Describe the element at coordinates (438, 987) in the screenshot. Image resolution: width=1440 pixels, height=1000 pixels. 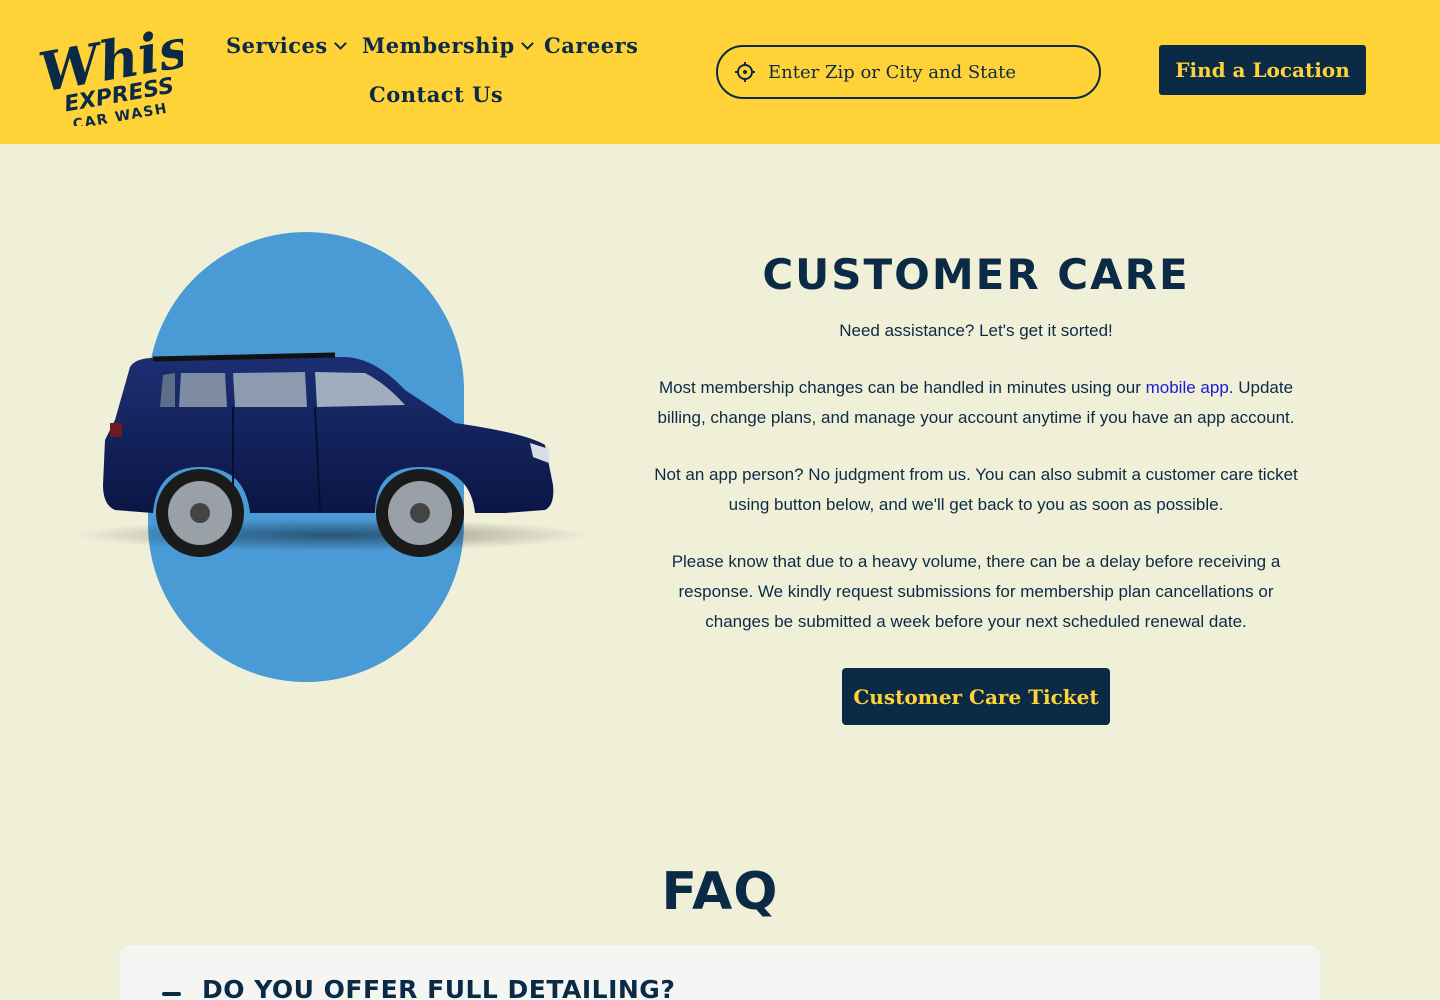
I see `faq-question: DO YOU OFFER FULL DETAILING?` at that location.